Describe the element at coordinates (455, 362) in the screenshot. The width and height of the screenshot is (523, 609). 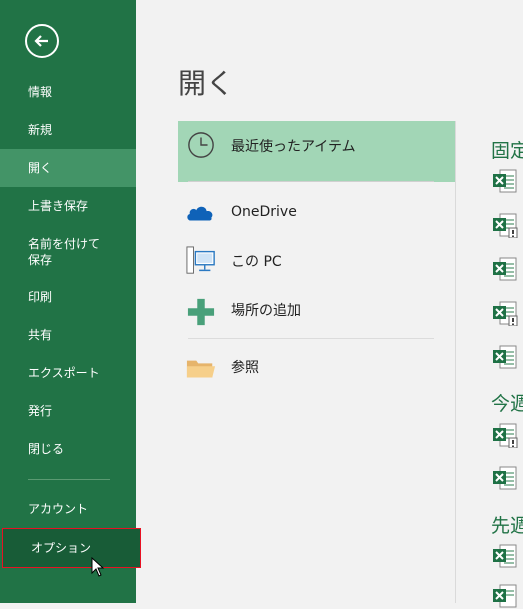
I see `panel-separator` at that location.